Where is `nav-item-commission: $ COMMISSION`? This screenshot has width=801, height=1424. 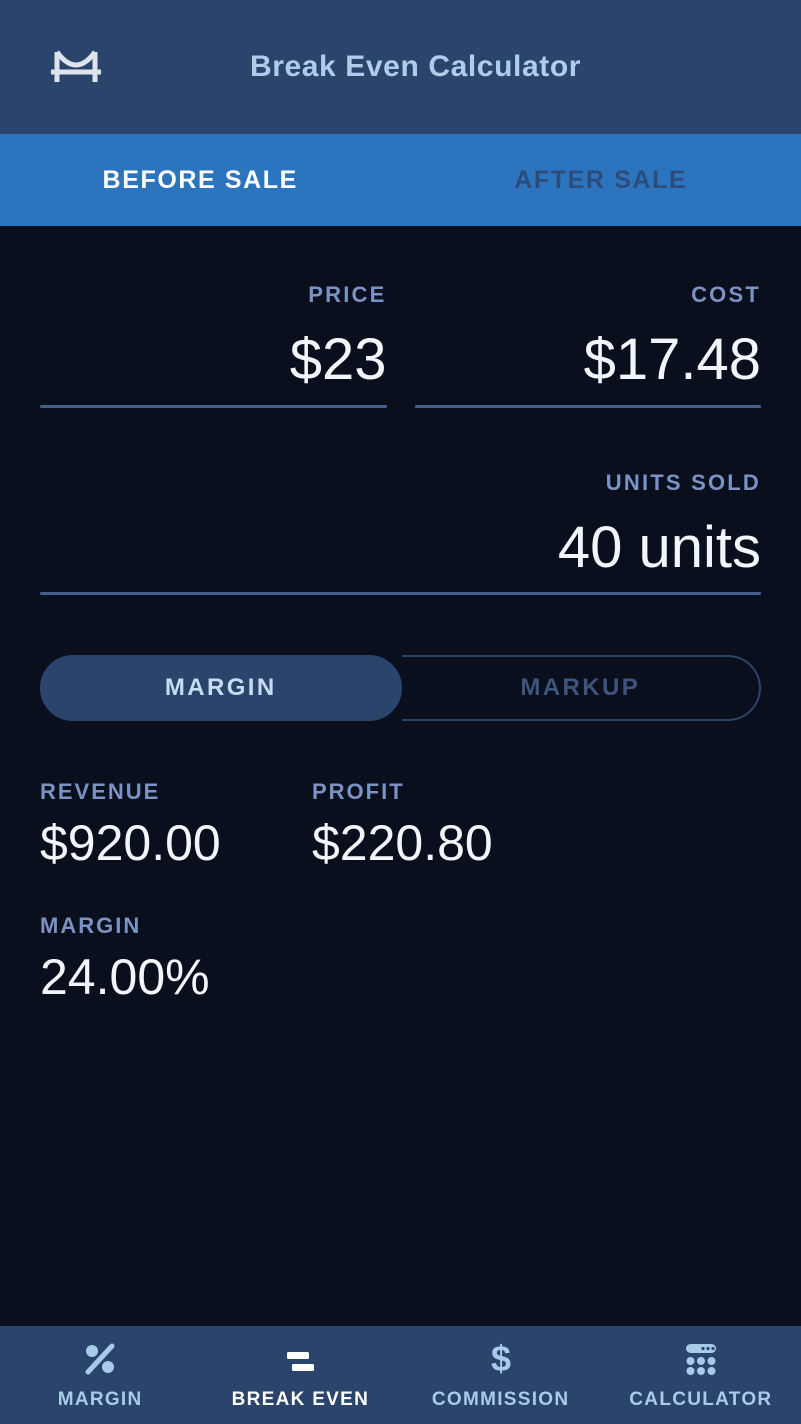
nav-item-commission: $ COMMISSION is located at coordinates (501, 1375).